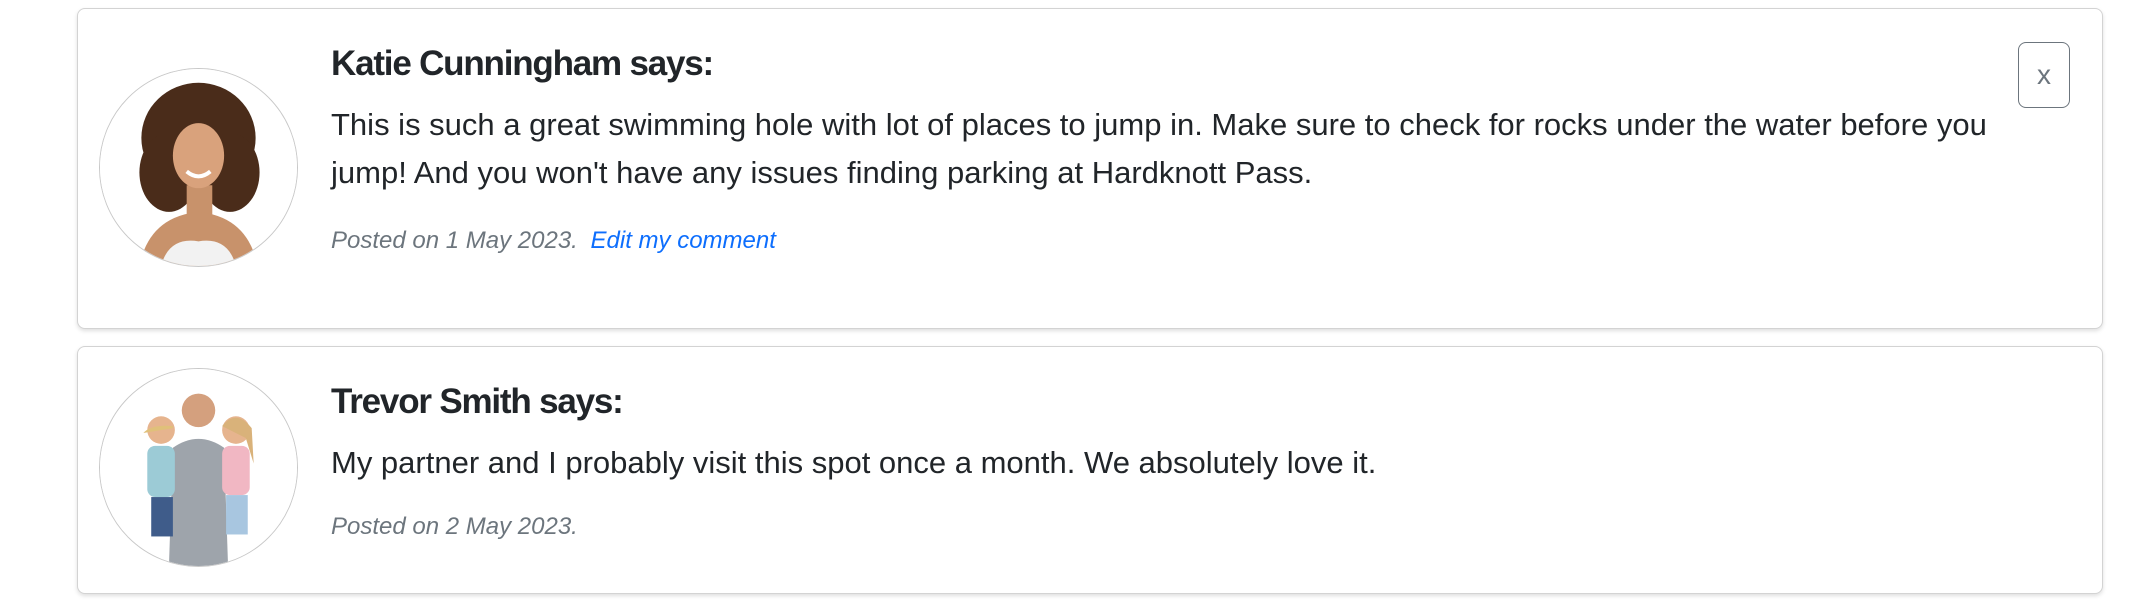 This screenshot has width=2140, height=608. Describe the element at coordinates (1216, 241) in the screenshot. I see `comment-meta: Posted on 1 May 2023. Edit my comment` at that location.